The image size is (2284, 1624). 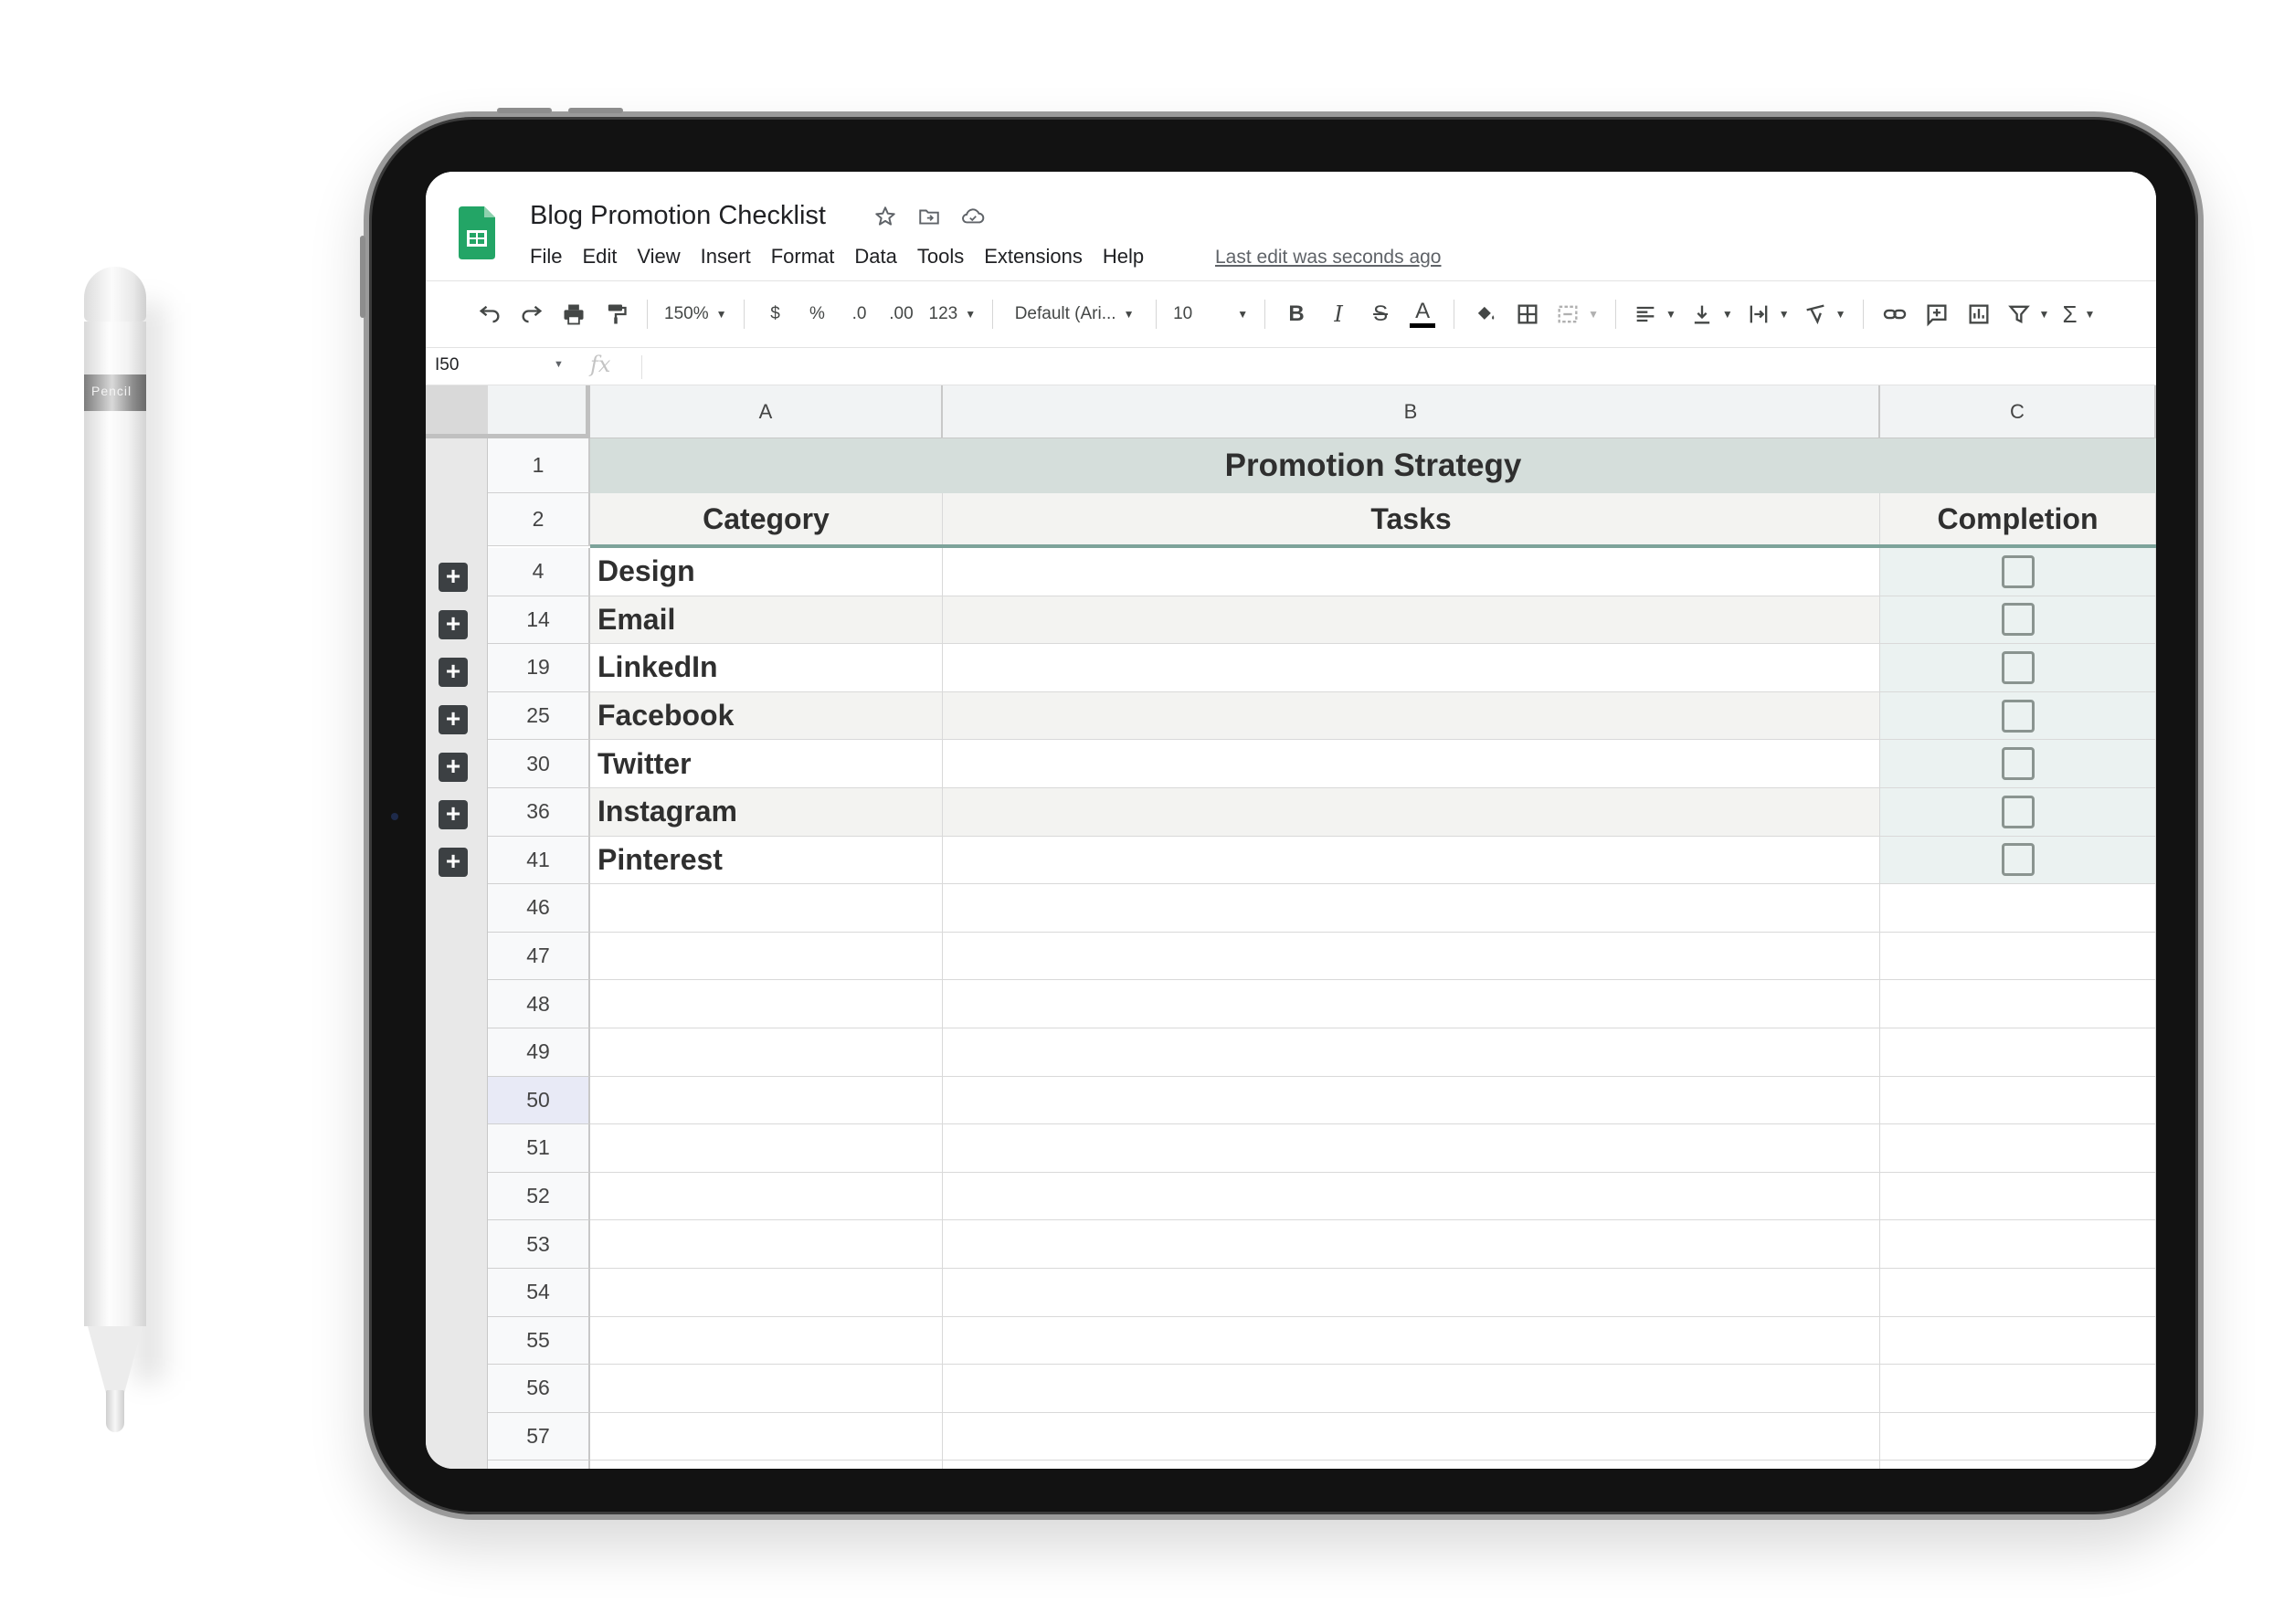 I want to click on row-header: 46, so click(x=539, y=909).